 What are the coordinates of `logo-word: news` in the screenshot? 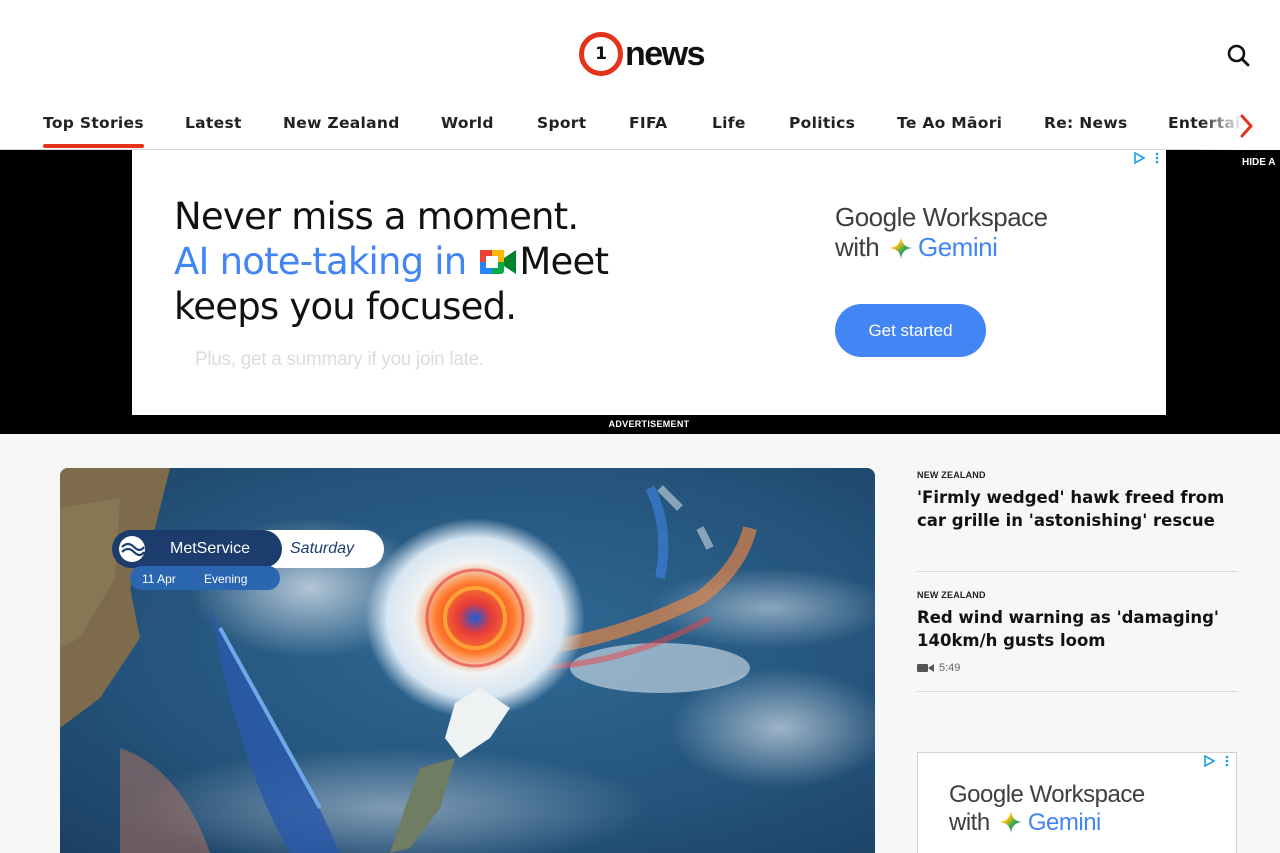 It's located at (665, 53).